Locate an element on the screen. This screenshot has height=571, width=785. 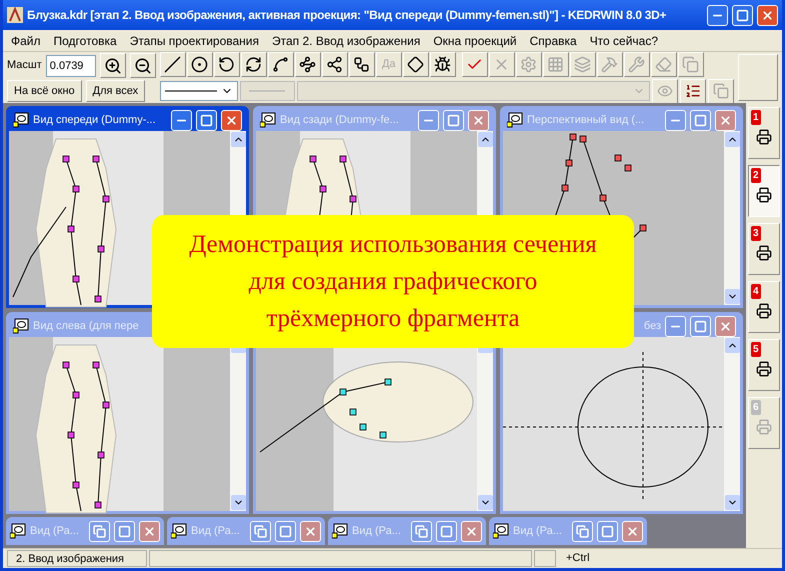
window-title: Блузка.kdr [этап 2. Ввод изображения, активная проекция: "Вид спереди (Dummy-femen.stl)"] - KEDRWIN 8.0 3D+ is located at coordinates (346, 15).